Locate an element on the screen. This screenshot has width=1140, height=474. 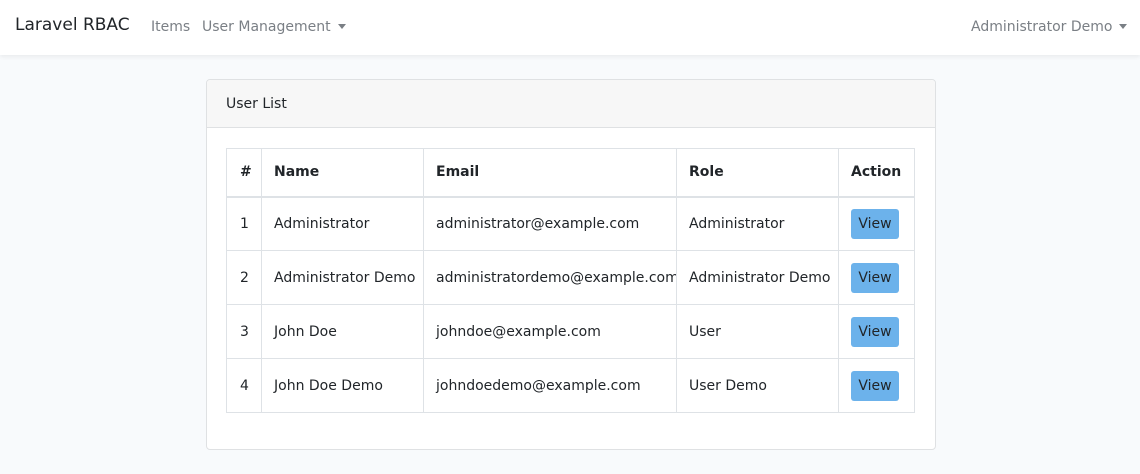
cell-number: 3 is located at coordinates (244, 331).